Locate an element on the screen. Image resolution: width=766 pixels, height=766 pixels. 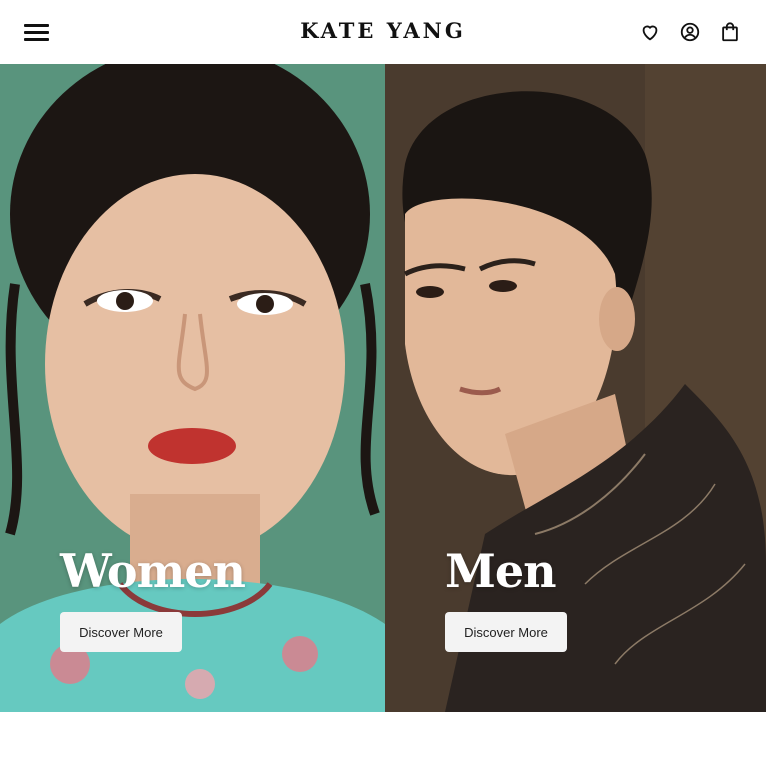
account-icon is located at coordinates (690, 32).